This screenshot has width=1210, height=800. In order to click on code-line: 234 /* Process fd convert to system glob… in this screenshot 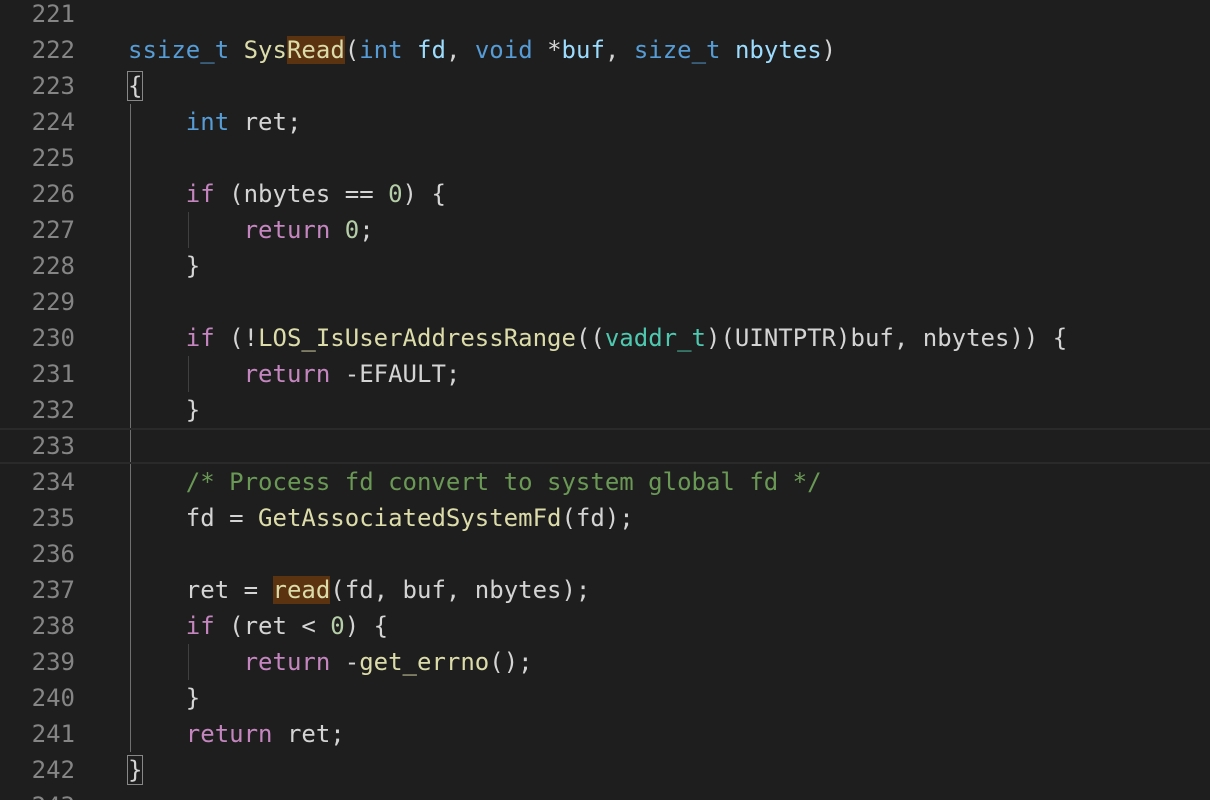, I will do `click(605, 482)`.